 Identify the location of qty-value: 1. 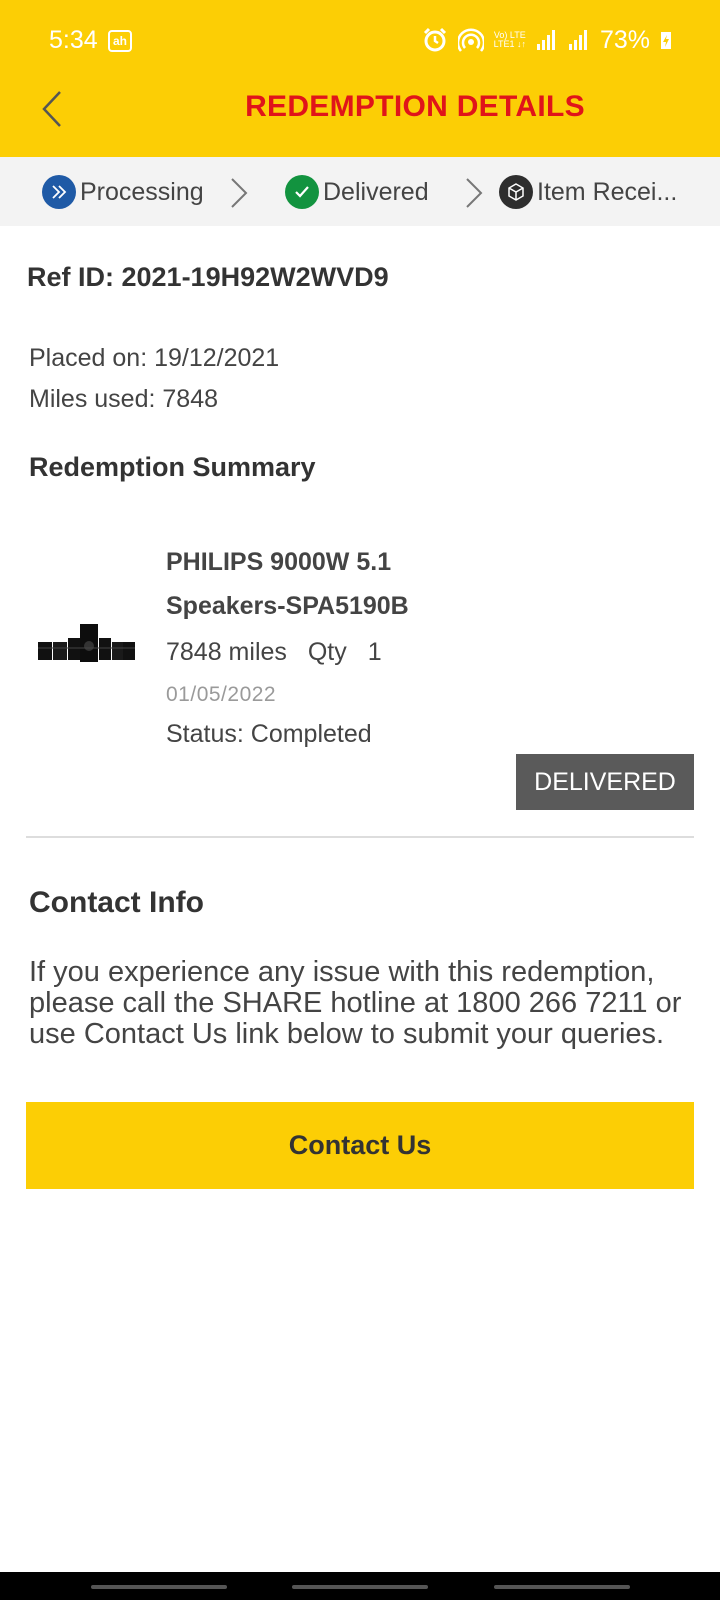
(374, 652).